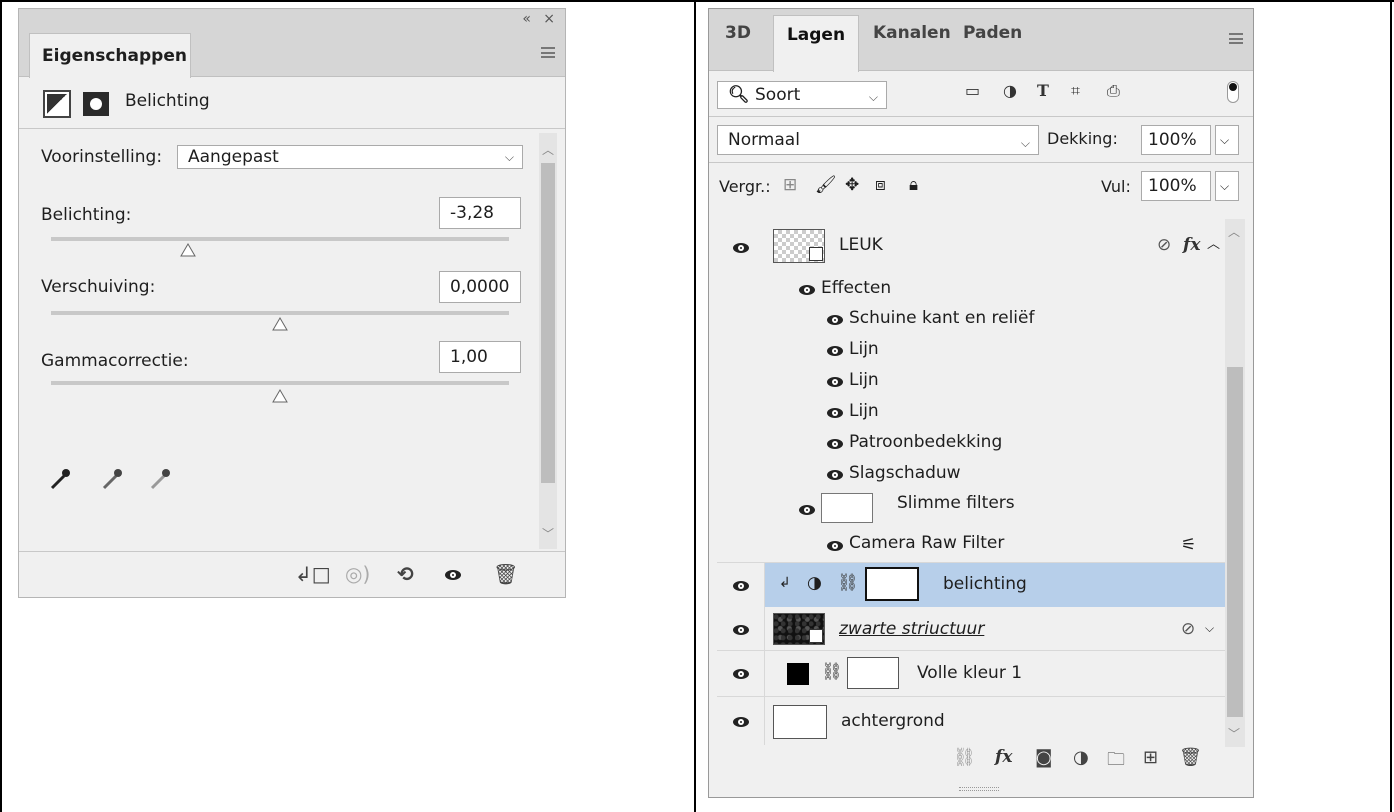 This screenshot has height=812, width=1394. What do you see at coordinates (1010, 90) in the screenshot?
I see `adjustment-filter-icon: ◑` at bounding box center [1010, 90].